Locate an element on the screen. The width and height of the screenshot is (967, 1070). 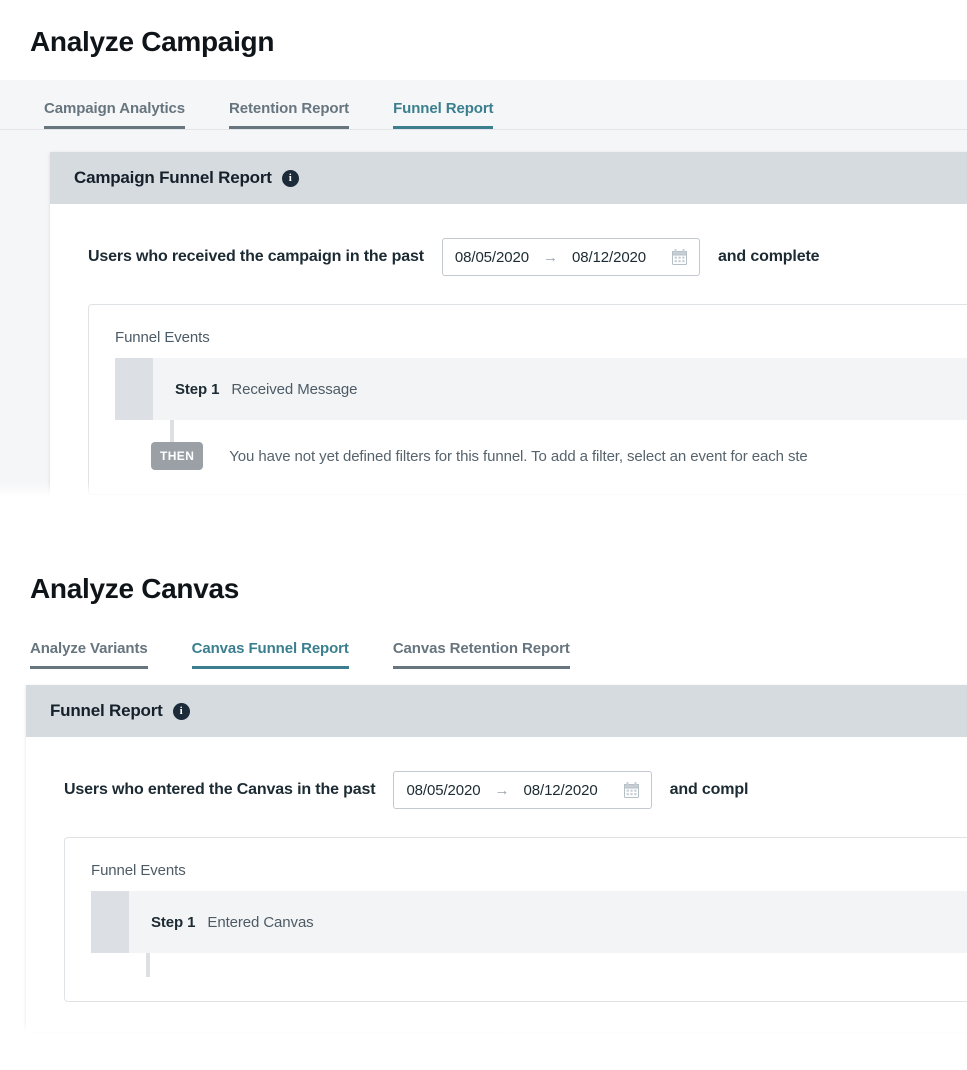
step-event-name: Entered Canvas is located at coordinates (260, 922).